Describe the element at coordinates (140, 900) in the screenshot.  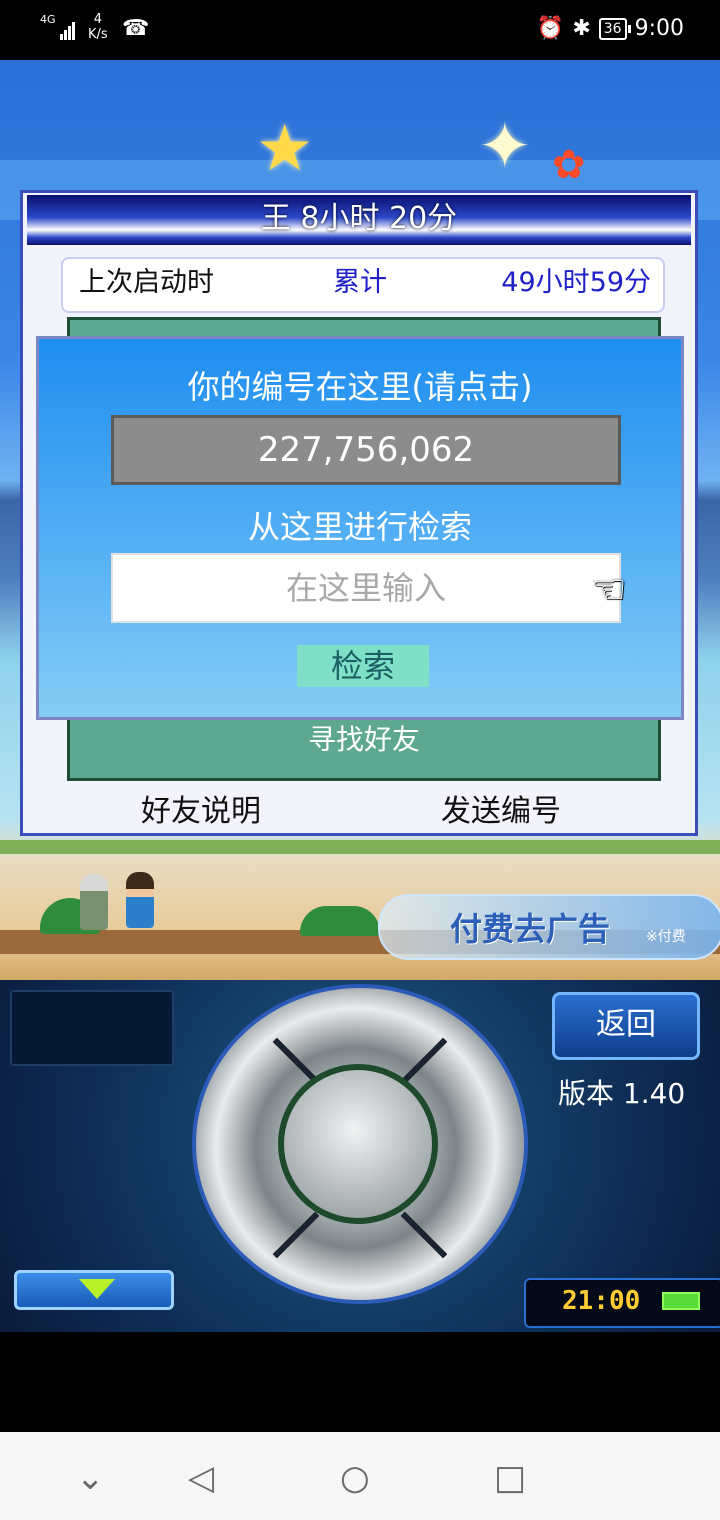
I see `character-player` at that location.